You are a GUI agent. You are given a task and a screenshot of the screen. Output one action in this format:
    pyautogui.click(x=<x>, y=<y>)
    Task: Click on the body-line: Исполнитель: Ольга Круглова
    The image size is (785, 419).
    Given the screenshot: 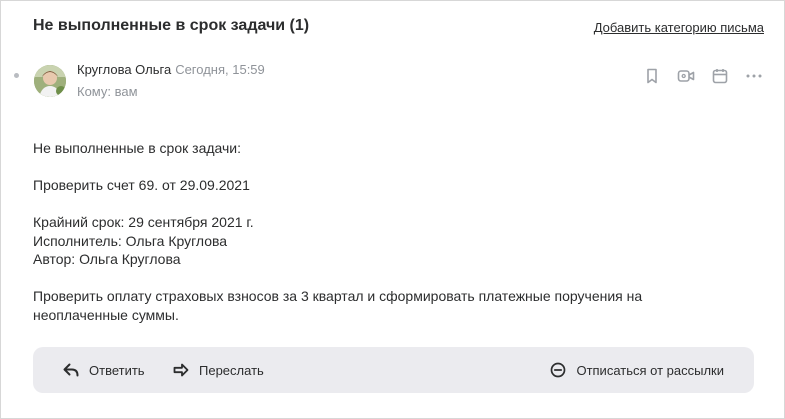 What is the action you would take?
    pyautogui.click(x=130, y=240)
    